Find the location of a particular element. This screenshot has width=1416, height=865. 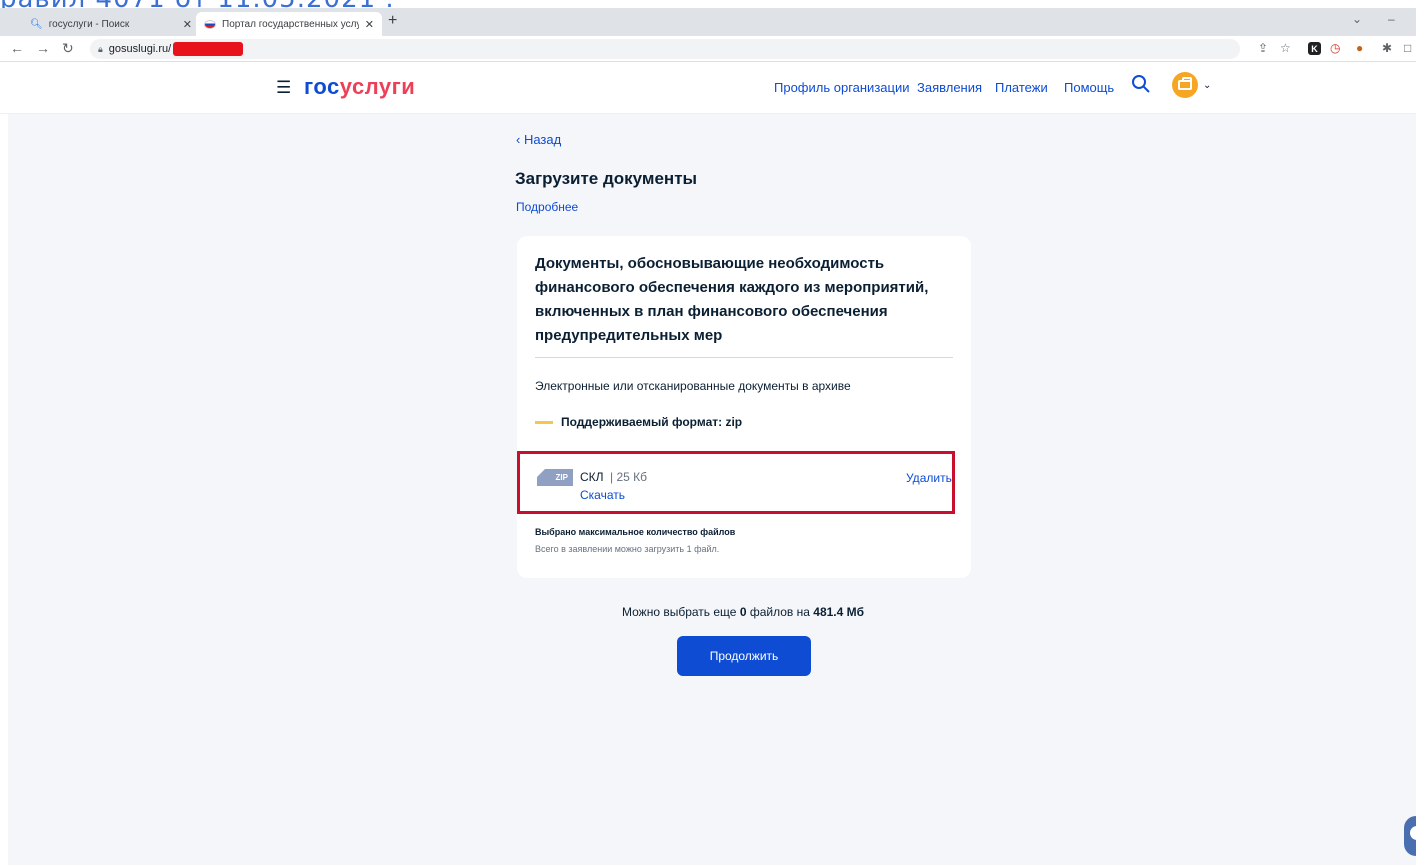

browser-tab-search: 🔍︎ госуслуги - Поиск ✕ is located at coordinates (111, 24).